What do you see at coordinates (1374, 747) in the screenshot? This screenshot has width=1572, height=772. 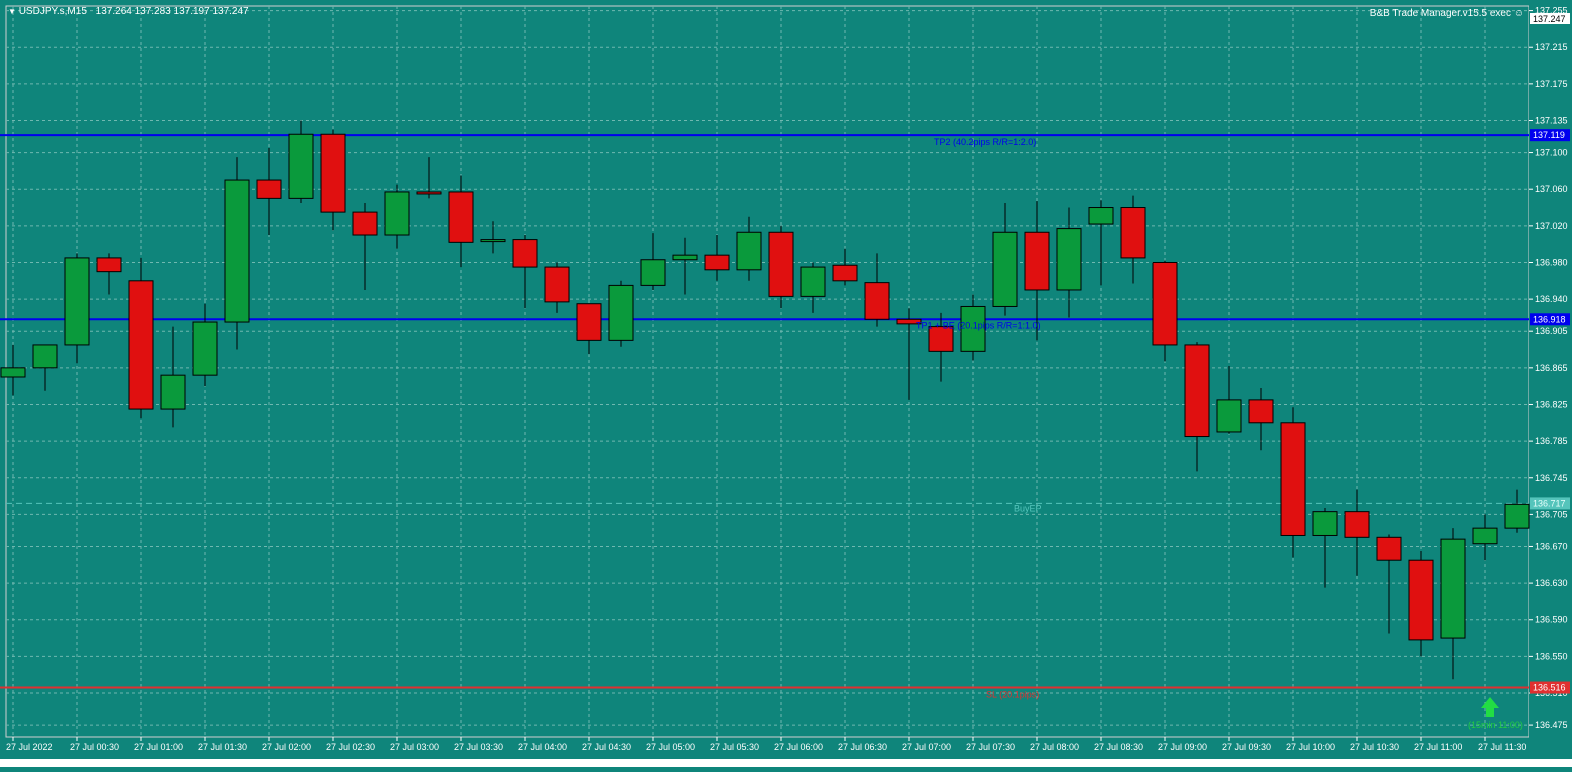 I see `x-tick-label: 27 Jul 10:30` at bounding box center [1374, 747].